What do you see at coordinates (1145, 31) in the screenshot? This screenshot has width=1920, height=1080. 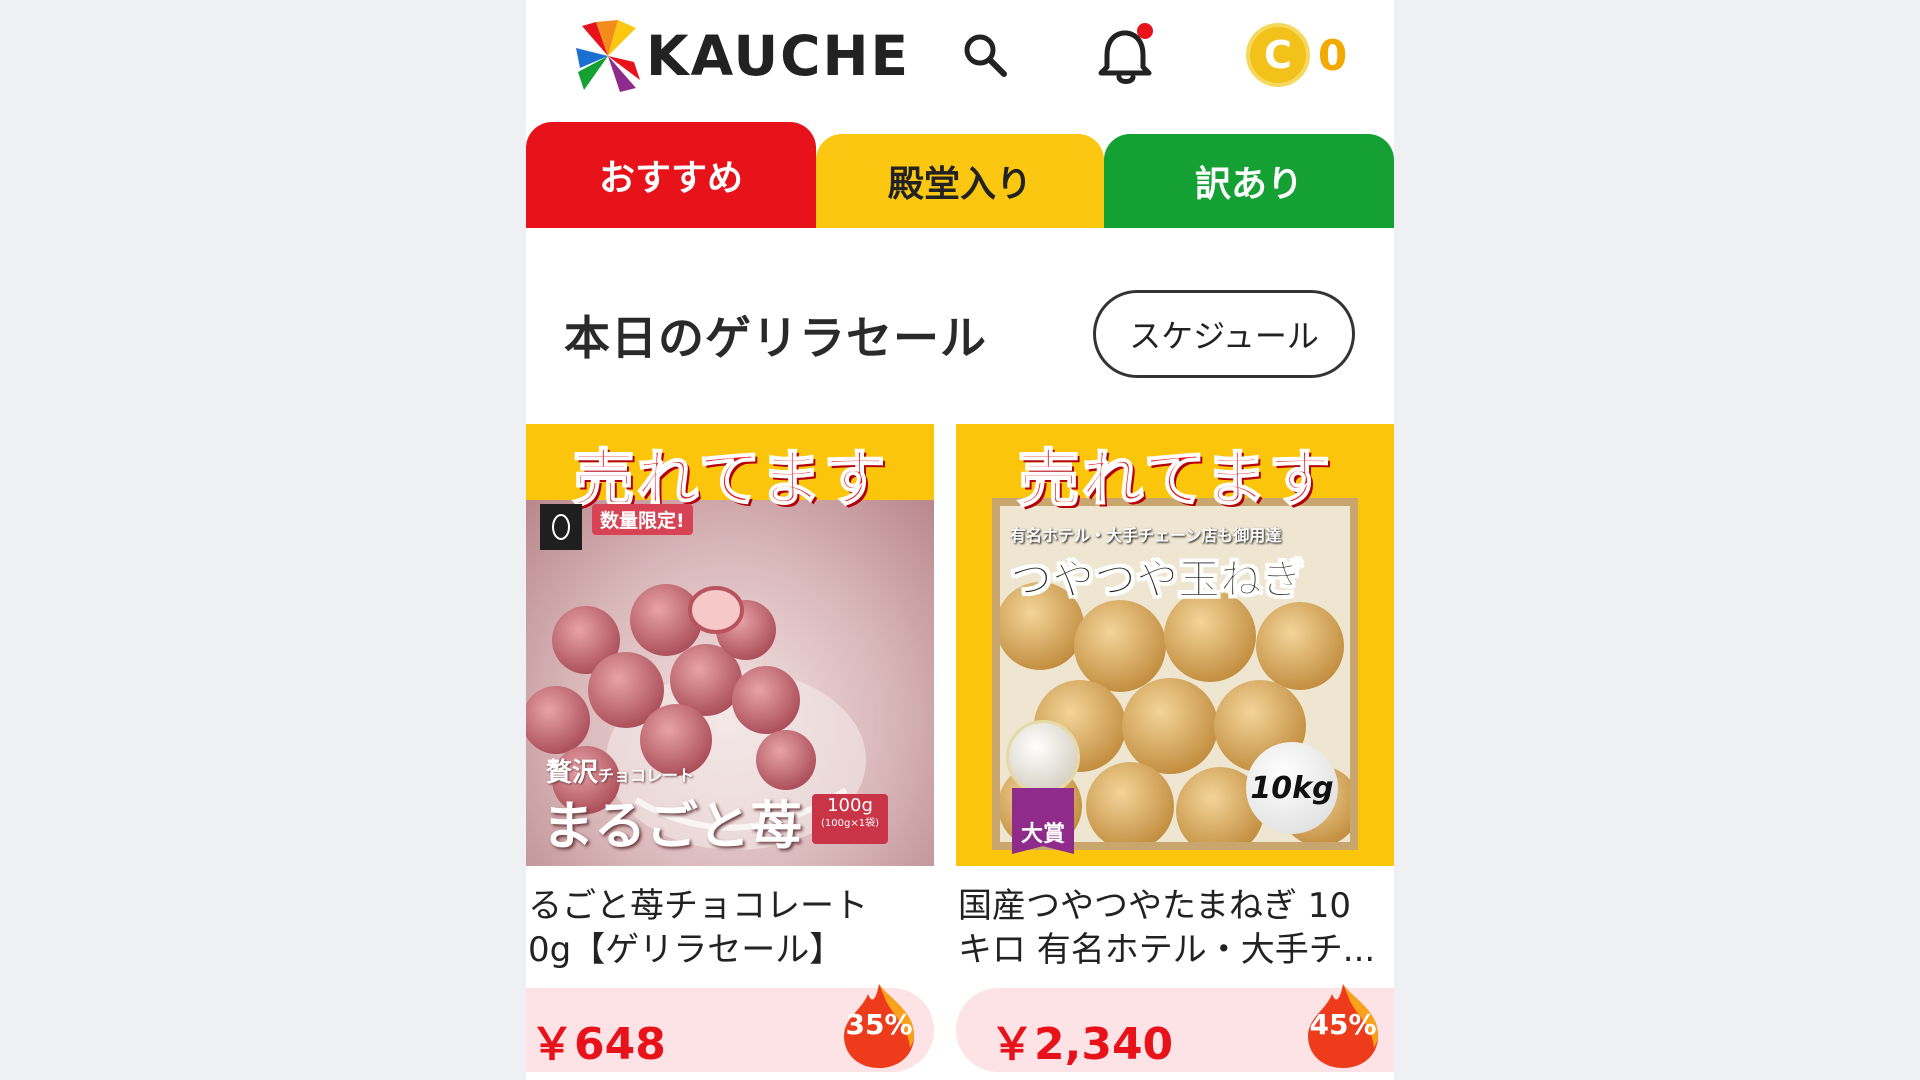 I see `notification-dot` at bounding box center [1145, 31].